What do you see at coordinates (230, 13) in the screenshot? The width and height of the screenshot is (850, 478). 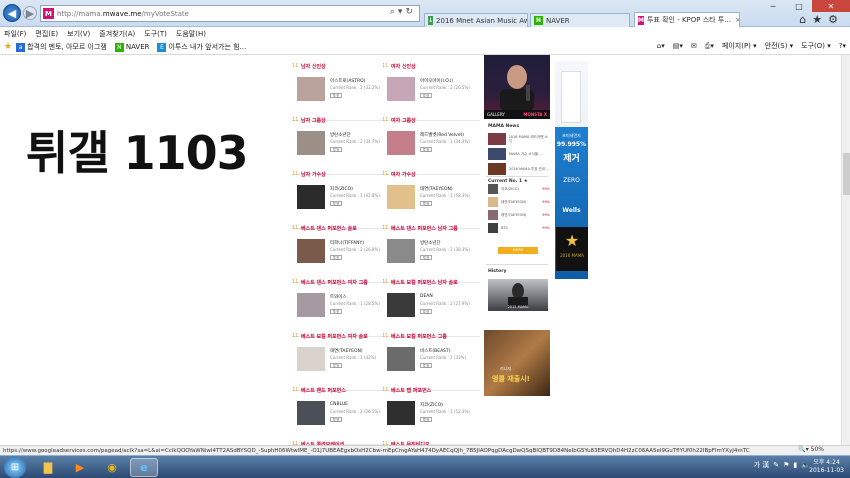 I see `address-bar: M http://mama.mwave.me/myVoteState ⌕▾↻` at bounding box center [230, 13].